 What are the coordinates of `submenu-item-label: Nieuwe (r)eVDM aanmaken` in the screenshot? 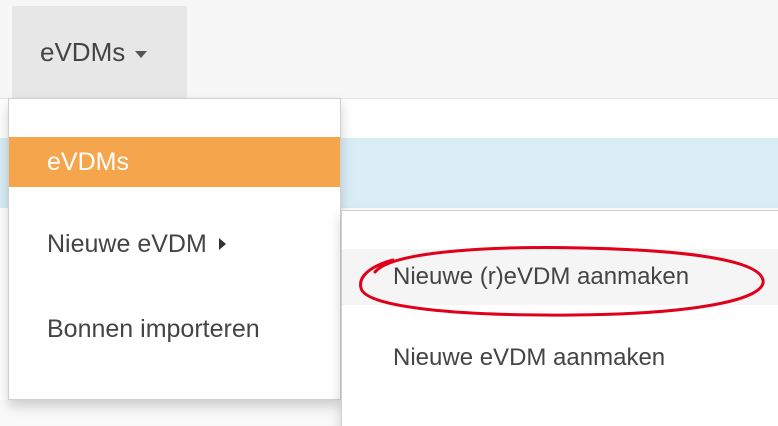 It's located at (541, 276).